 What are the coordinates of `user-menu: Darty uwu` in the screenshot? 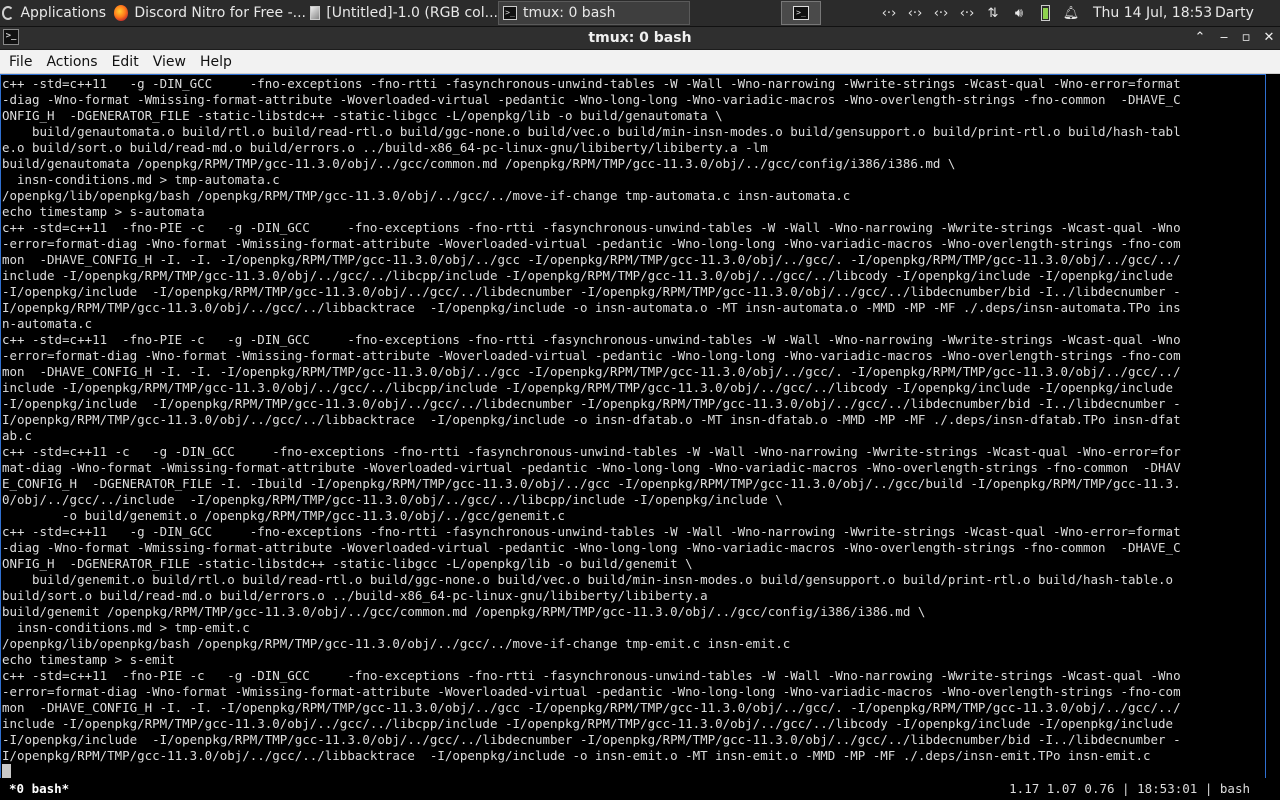 It's located at (1247, 23).